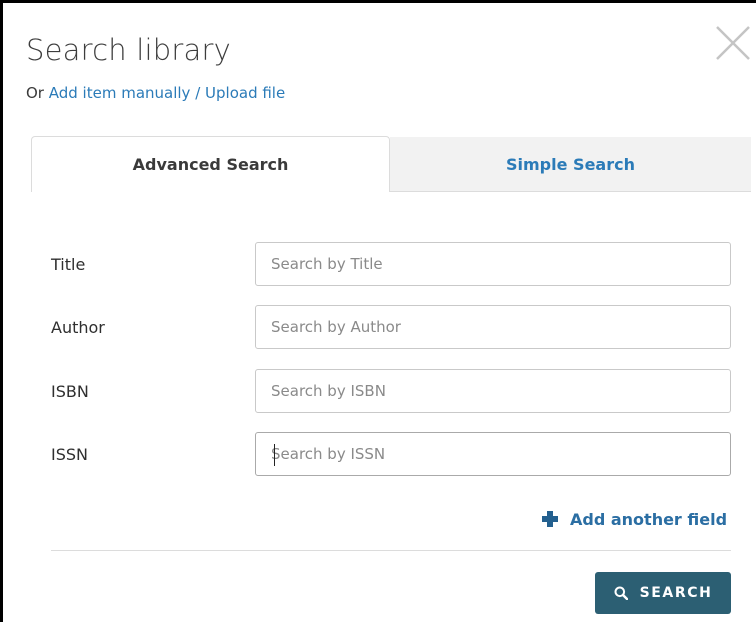  I want to click on title-label: Title, so click(68, 264).